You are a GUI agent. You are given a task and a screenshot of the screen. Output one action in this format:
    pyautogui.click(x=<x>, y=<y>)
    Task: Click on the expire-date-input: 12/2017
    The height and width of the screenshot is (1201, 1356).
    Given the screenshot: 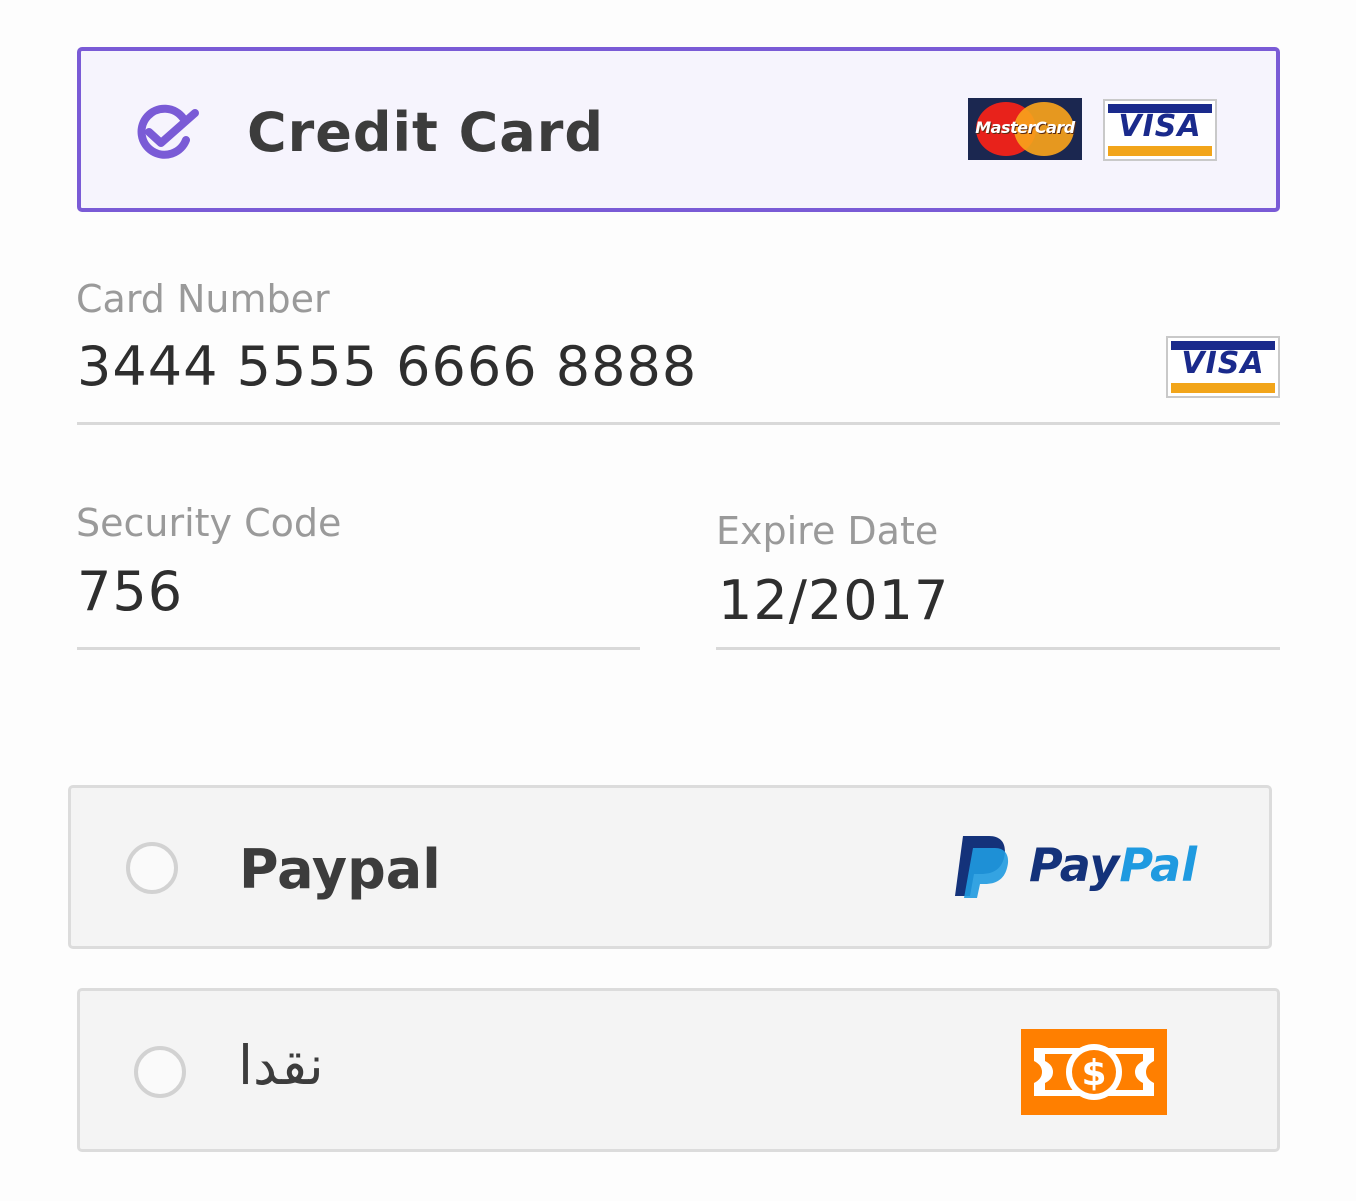 What is the action you would take?
    pyautogui.click(x=833, y=601)
    